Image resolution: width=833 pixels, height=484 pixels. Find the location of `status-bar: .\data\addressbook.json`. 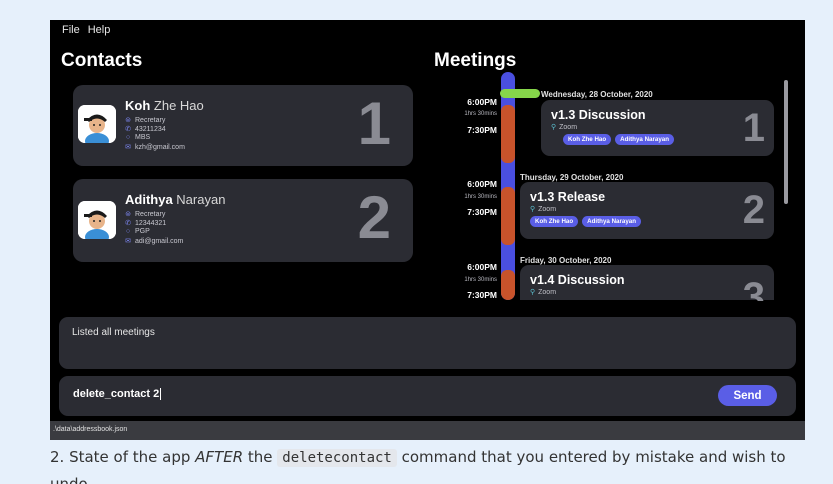

status-bar: .\data\addressbook.json is located at coordinates (427, 430).